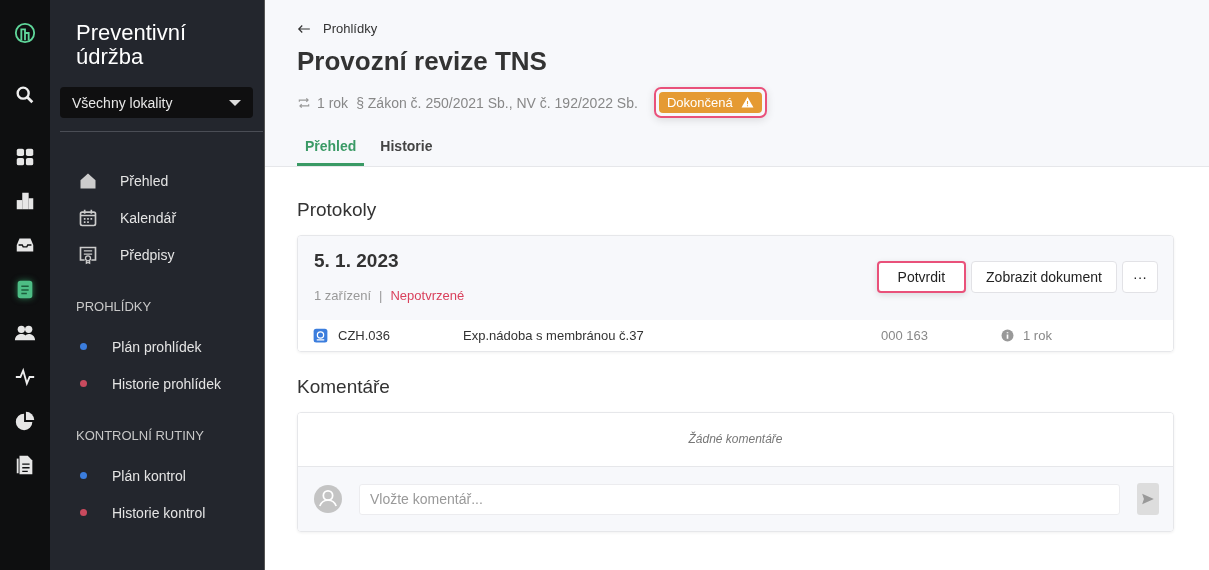 Image resolution: width=1209 pixels, height=570 pixels. Describe the element at coordinates (25, 377) in the screenshot. I see `pulse-icon` at that location.